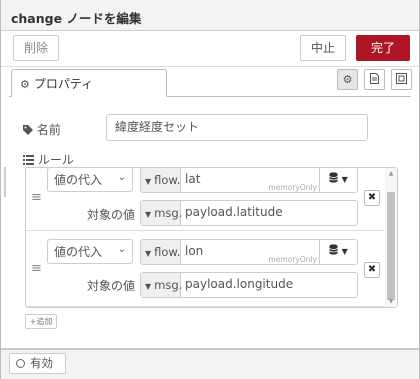 This screenshot has width=420, height=379. Describe the element at coordinates (249, 252) in the screenshot. I see `rule-target-input: ▼ flow. lon memoryOnly ▼` at that location.